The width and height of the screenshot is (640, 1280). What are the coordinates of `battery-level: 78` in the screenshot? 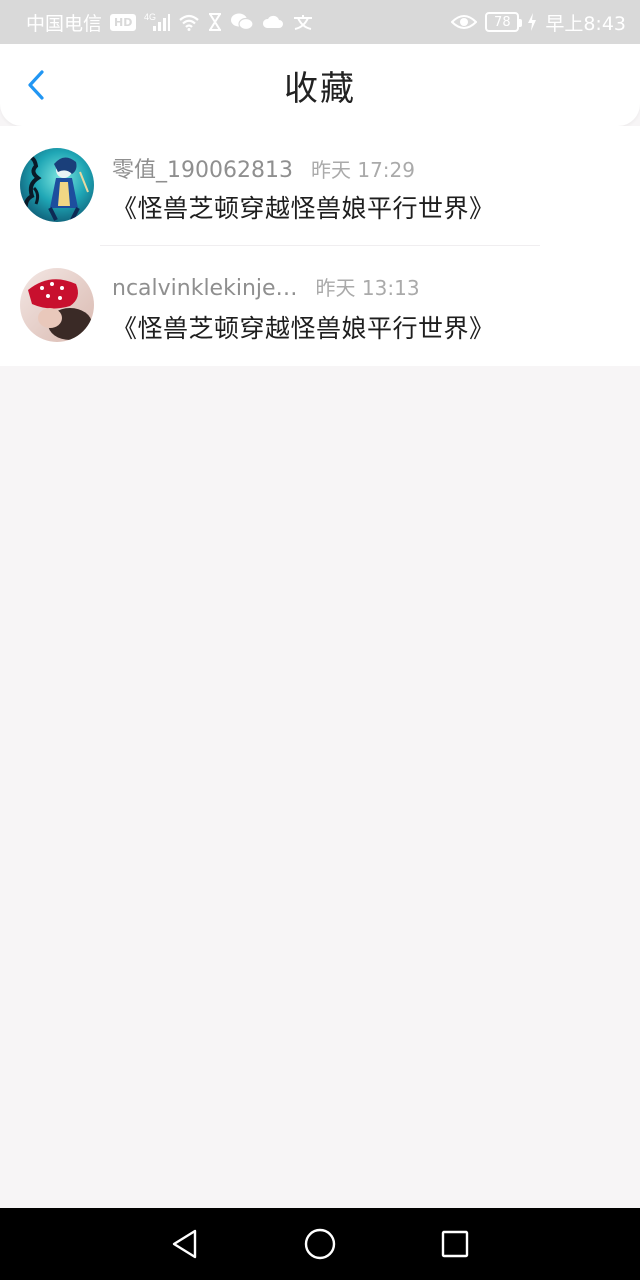 It's located at (502, 22).